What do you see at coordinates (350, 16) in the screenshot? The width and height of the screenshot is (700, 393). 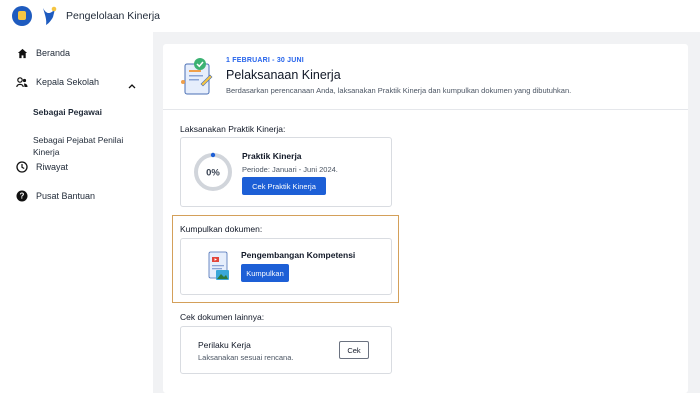 I see `top-bar: Pengelolaan Kinerja` at bounding box center [350, 16].